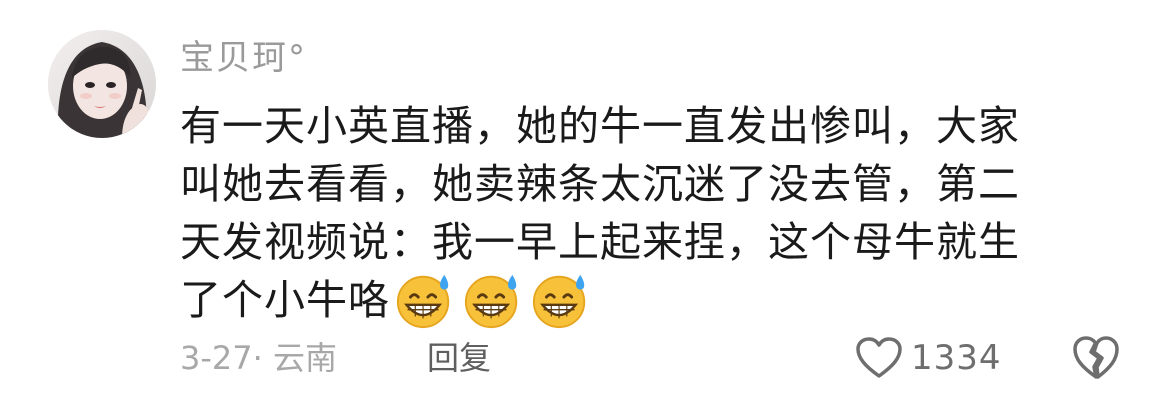 This screenshot has height=410, width=1170. I want to click on username: 宝贝珂°, so click(243, 58).